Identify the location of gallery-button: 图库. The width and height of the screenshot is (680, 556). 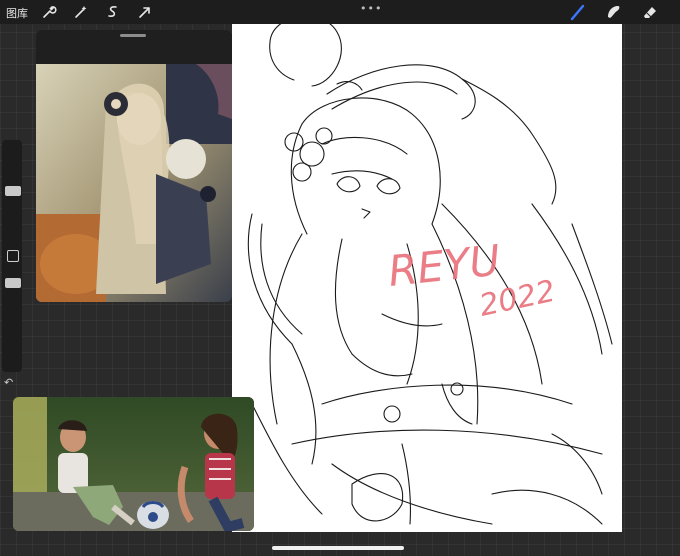
(17, 13).